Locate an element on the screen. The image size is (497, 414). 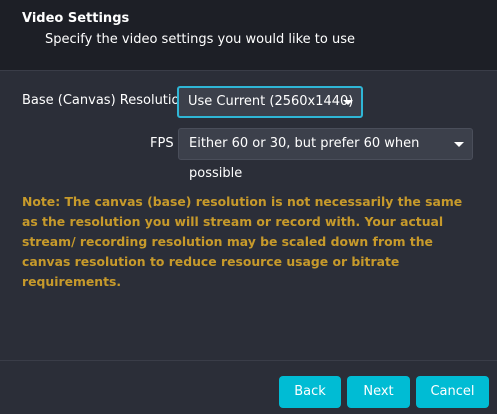
resolution-label: Base (Canvas) Resolution is located at coordinates (105, 100).